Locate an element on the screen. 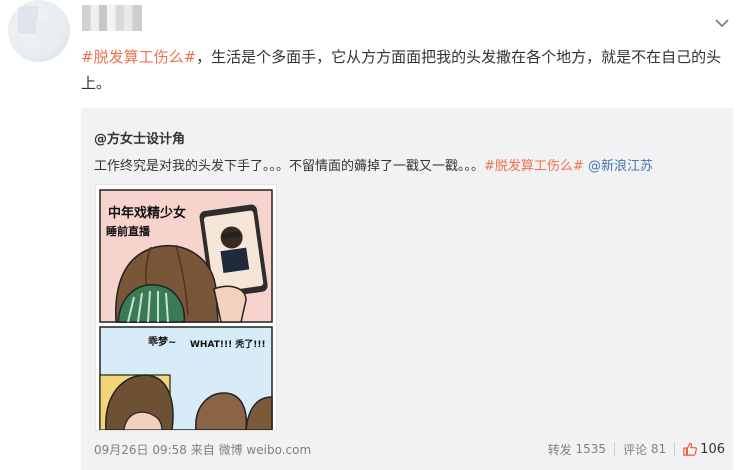 Image resolution: width=738 pixels, height=470 pixels. mention-link: @新浪江苏 is located at coordinates (620, 166).